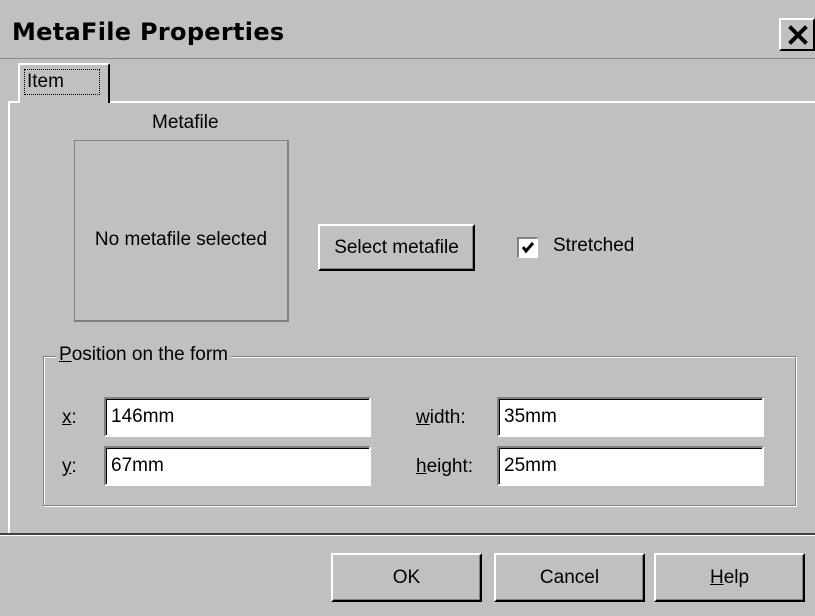  What do you see at coordinates (593, 246) in the screenshot?
I see `stretched-label: Stretched` at bounding box center [593, 246].